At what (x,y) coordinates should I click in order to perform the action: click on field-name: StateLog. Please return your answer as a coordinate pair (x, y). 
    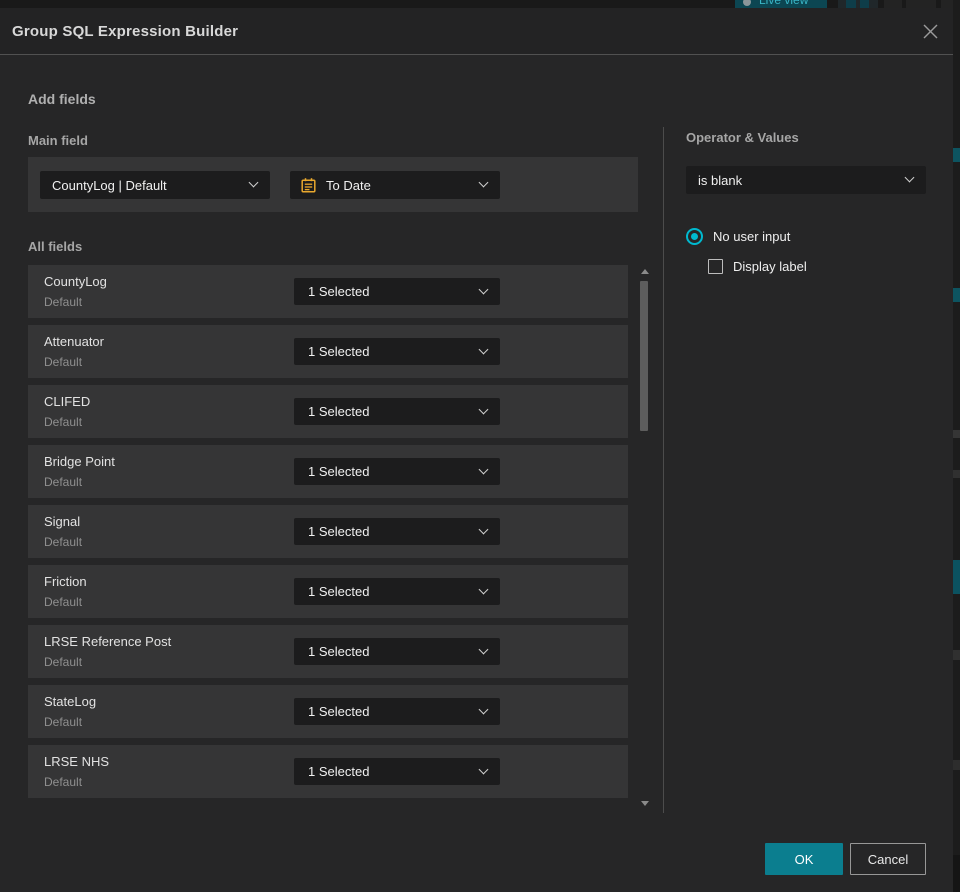
    Looking at the image, I should click on (70, 701).